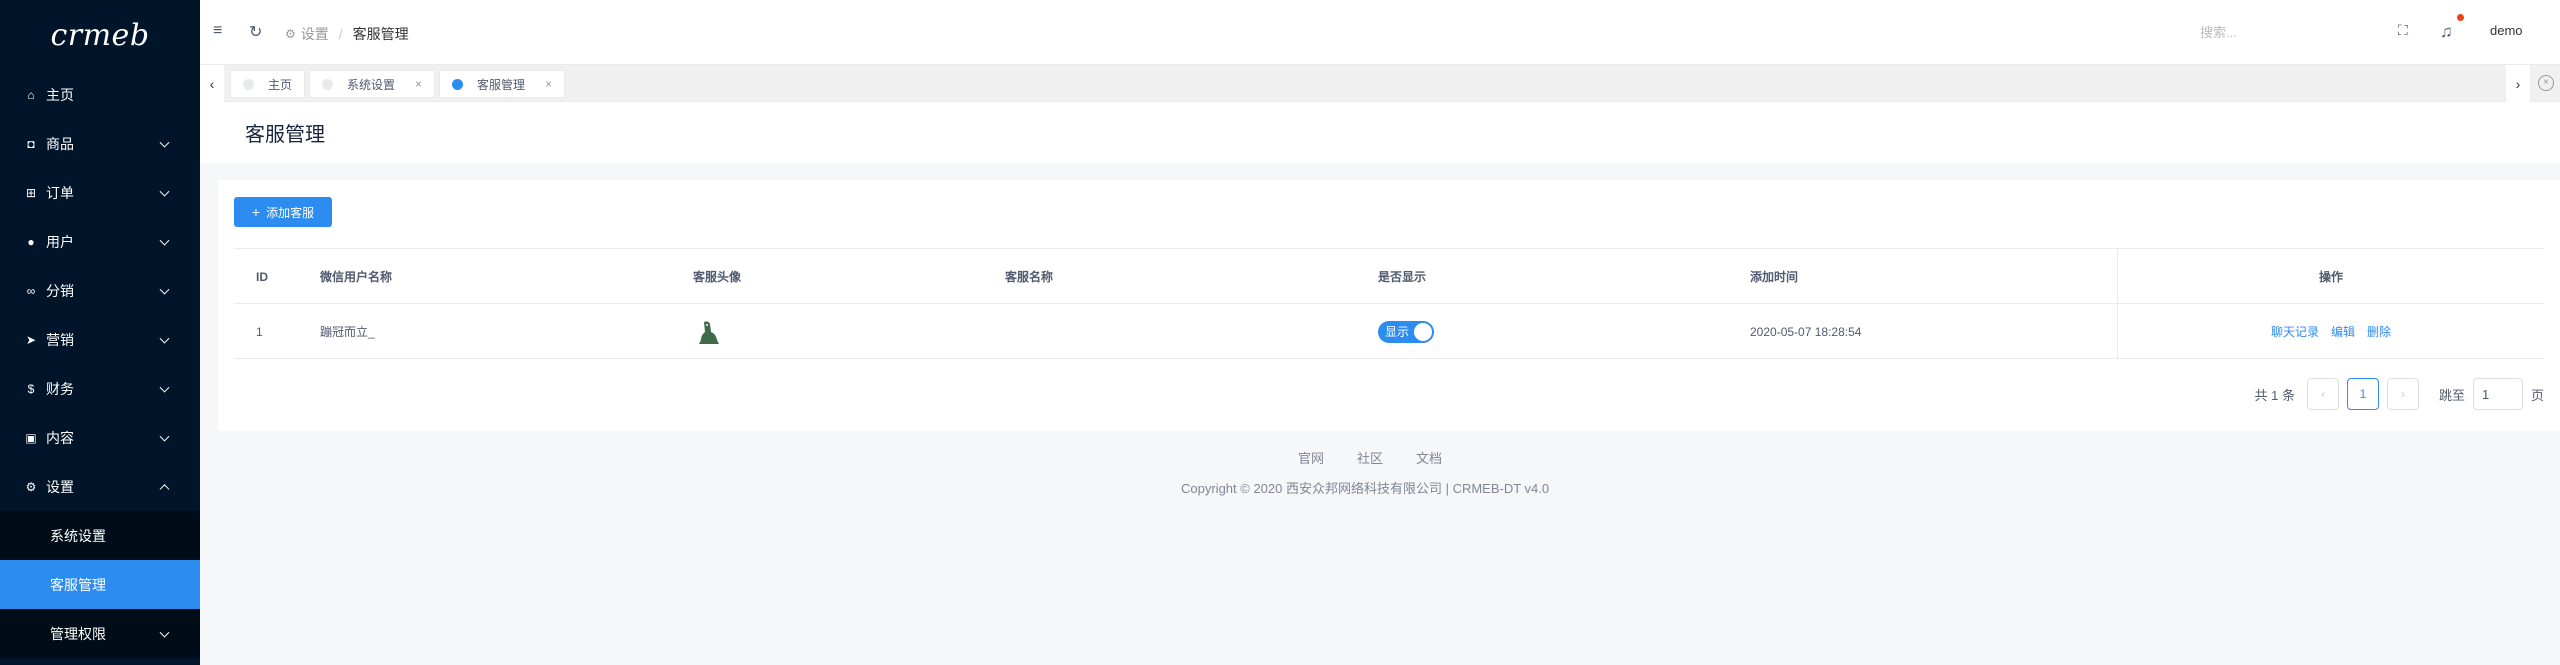 The width and height of the screenshot is (2560, 665). What do you see at coordinates (2537, 395) in the screenshot?
I see `page-unit-label: 页` at bounding box center [2537, 395].